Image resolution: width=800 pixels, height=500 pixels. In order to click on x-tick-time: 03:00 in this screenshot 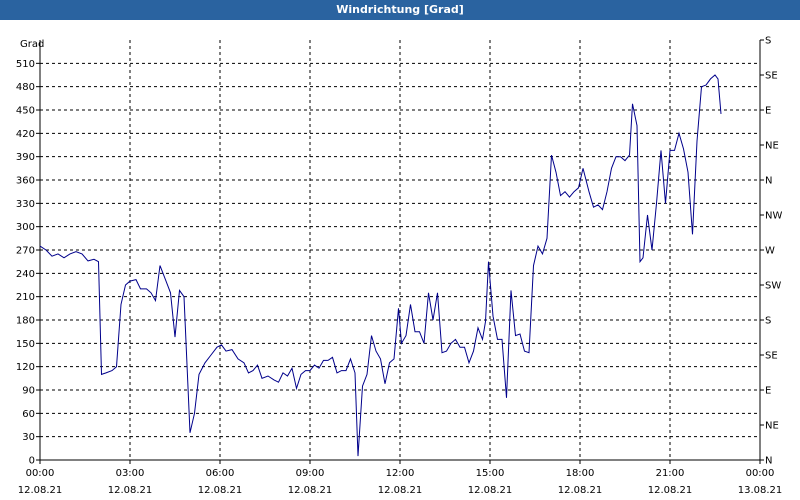, I will do `click(130, 473)`.